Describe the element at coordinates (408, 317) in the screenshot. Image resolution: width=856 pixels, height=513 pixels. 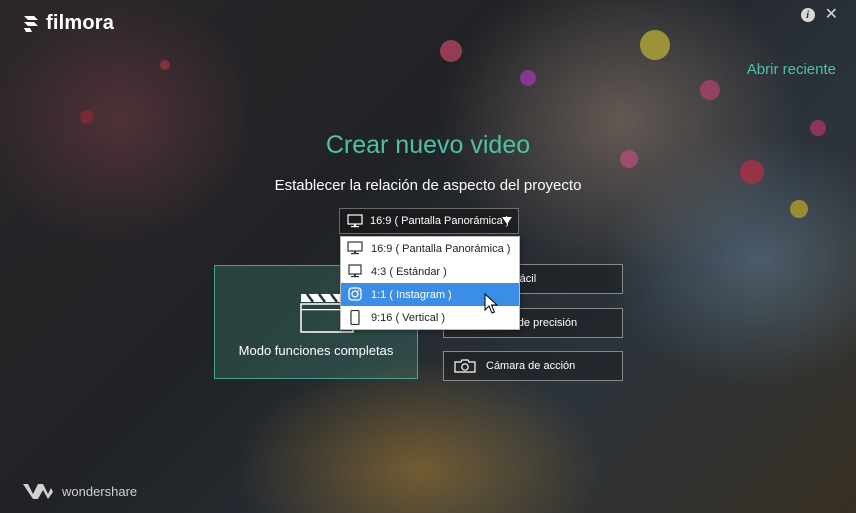
I see `aspect-option-label: 9:16 ( Vertical )` at that location.